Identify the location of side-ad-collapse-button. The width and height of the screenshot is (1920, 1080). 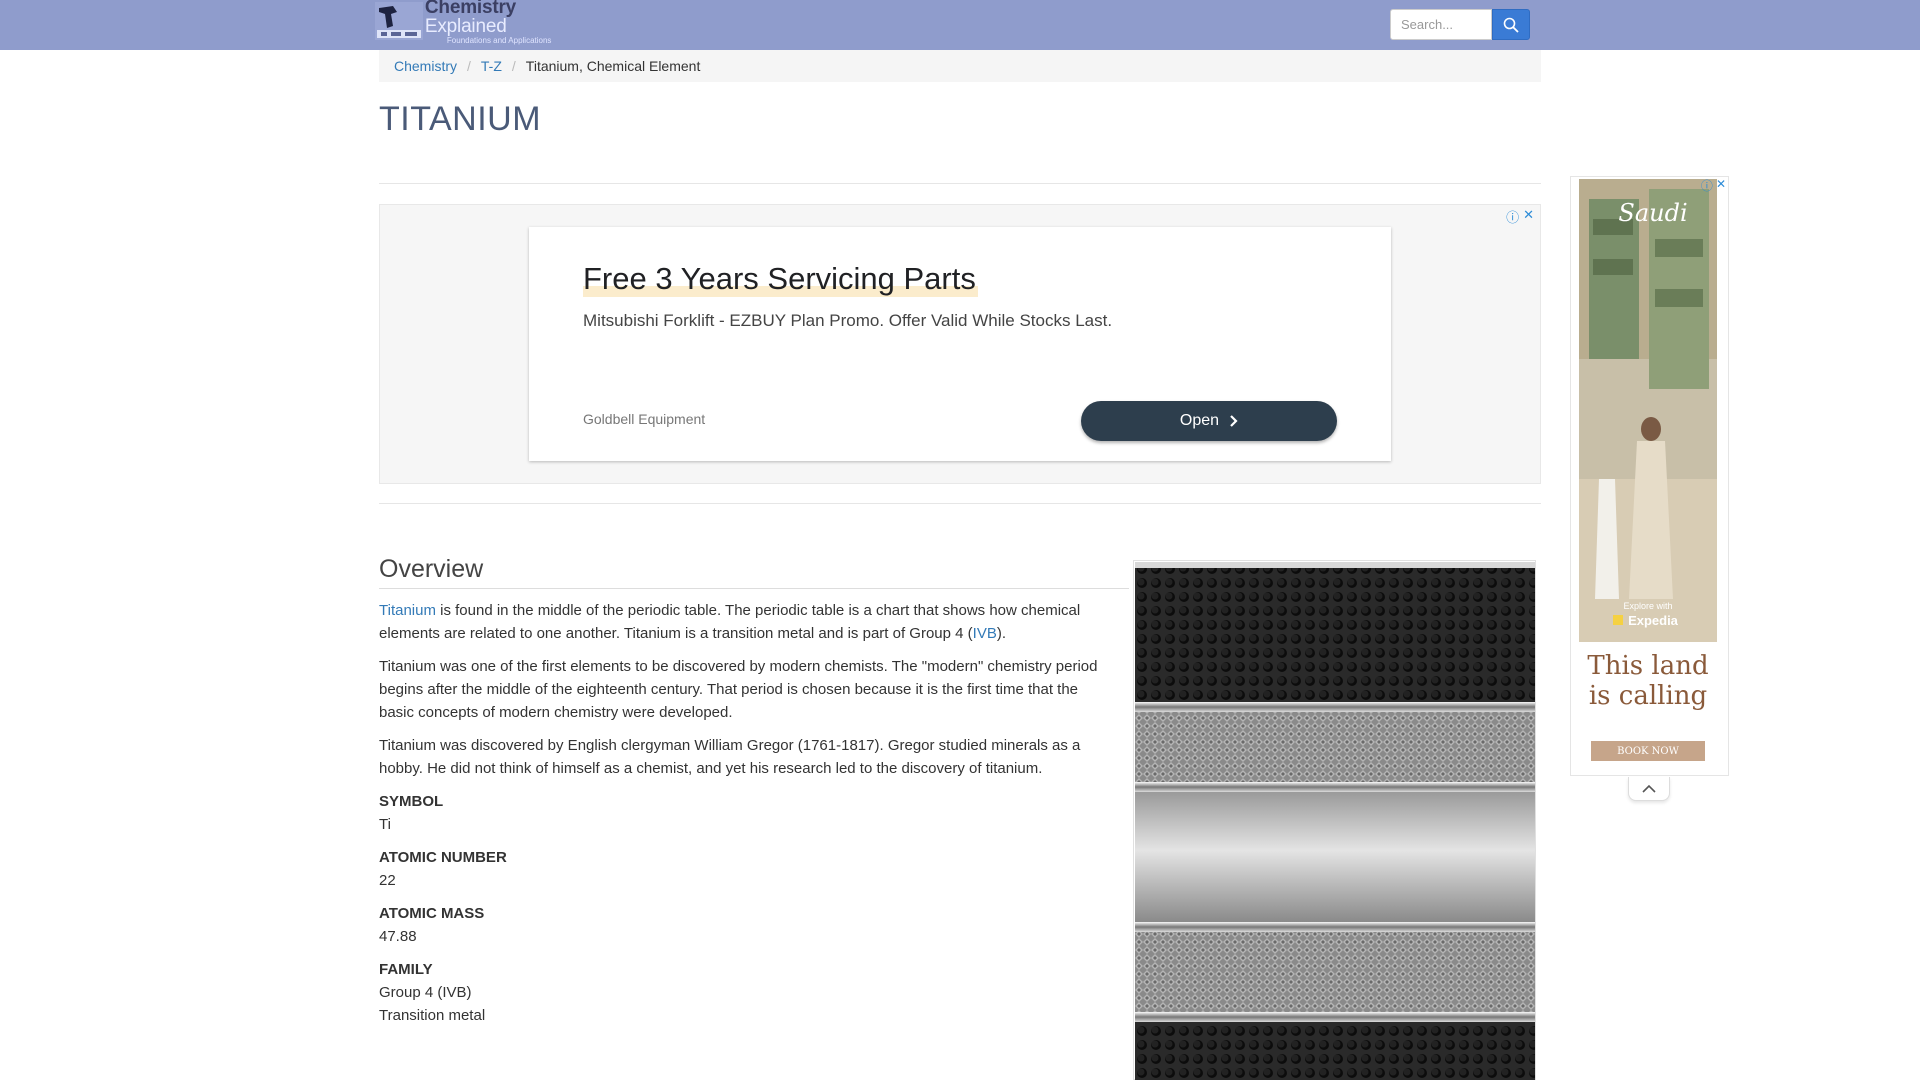
(1649, 789).